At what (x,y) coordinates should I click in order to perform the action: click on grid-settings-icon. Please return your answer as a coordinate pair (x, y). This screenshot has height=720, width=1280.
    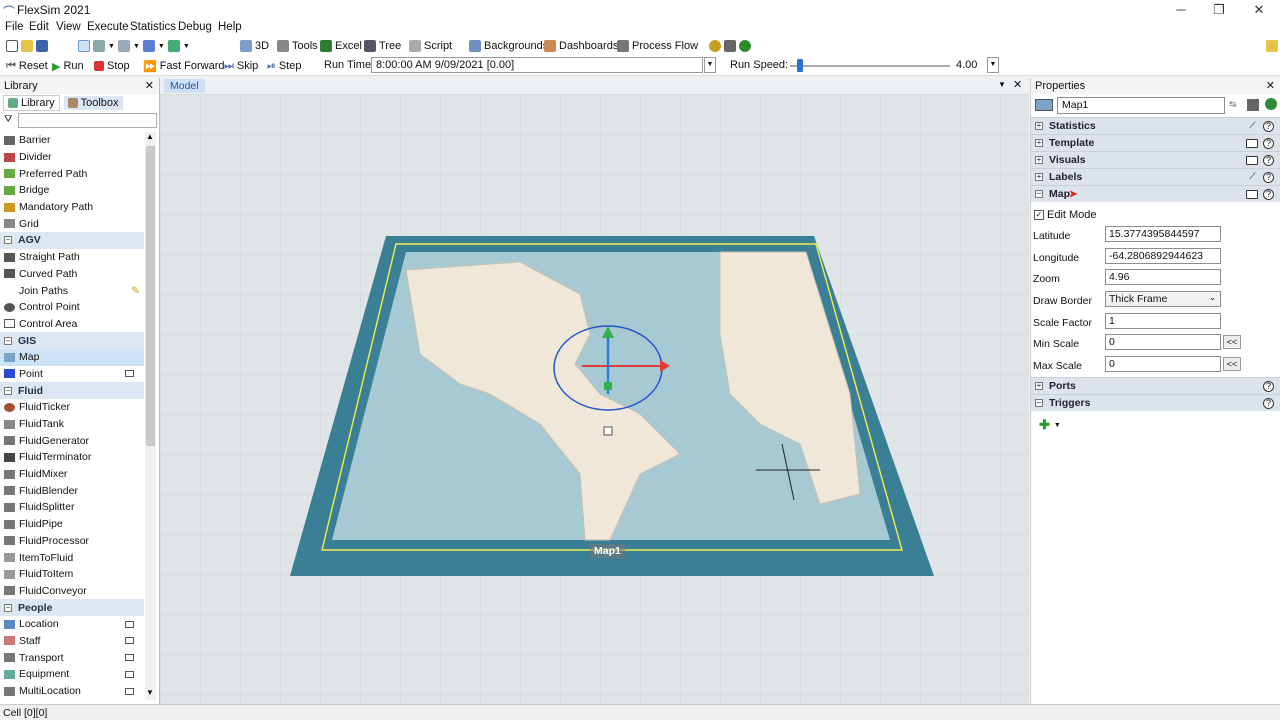
    Looking at the image, I should click on (730, 46).